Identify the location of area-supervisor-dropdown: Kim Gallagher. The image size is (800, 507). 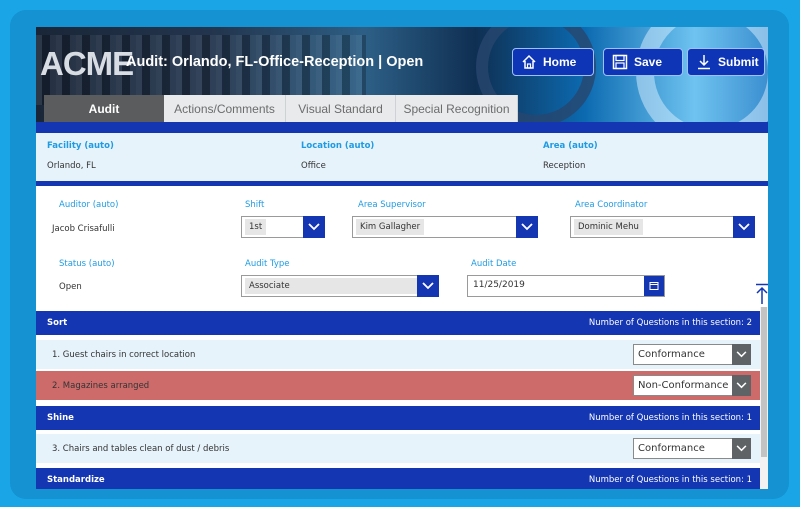
(445, 227).